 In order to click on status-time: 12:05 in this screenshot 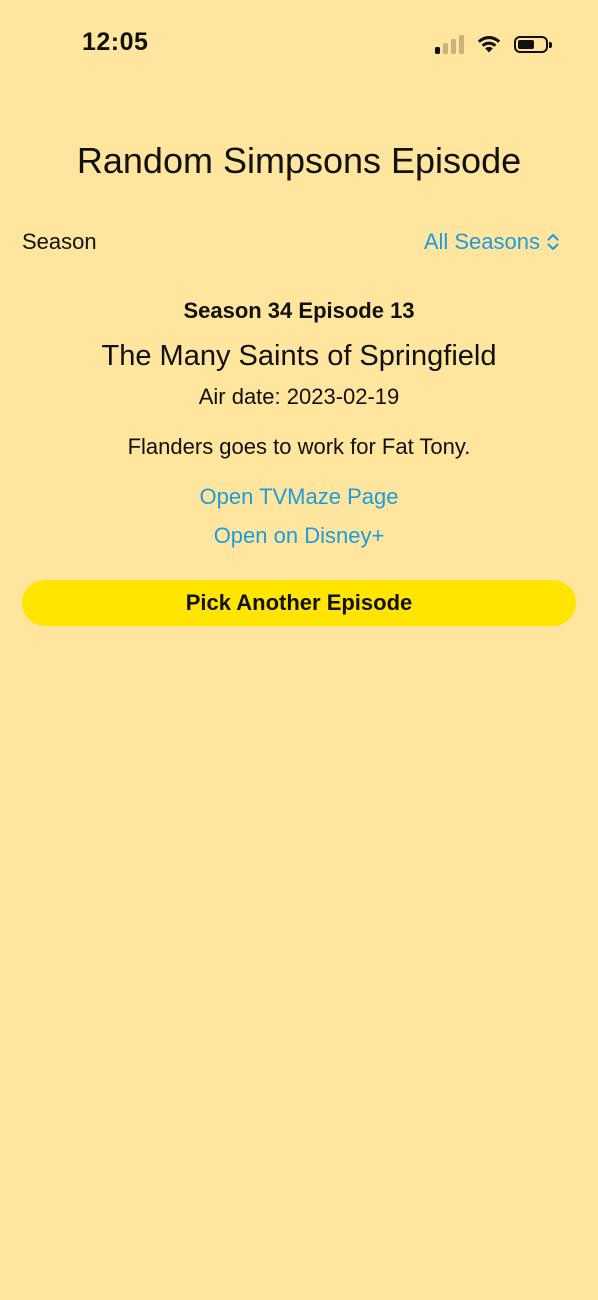, I will do `click(115, 42)`.